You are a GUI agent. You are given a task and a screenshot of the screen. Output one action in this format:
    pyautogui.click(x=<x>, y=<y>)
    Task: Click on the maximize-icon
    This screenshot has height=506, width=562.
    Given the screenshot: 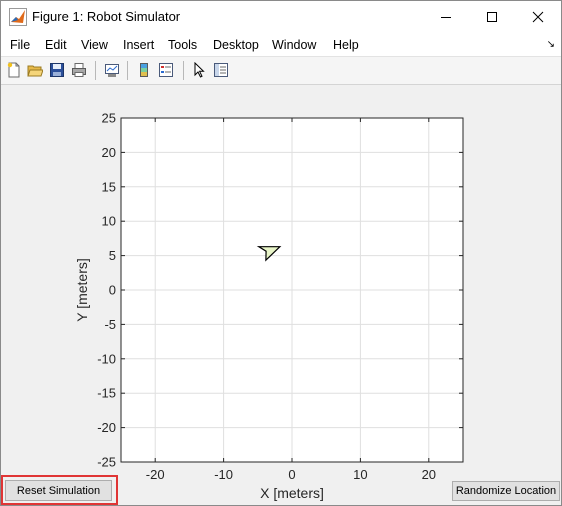 What is the action you would take?
    pyautogui.click(x=492, y=17)
    